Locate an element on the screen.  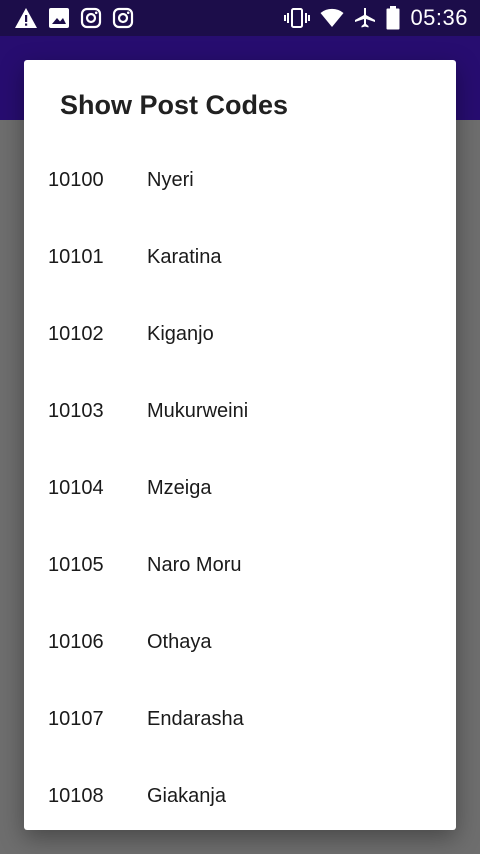
status-bar: 05:36 is located at coordinates (240, 18).